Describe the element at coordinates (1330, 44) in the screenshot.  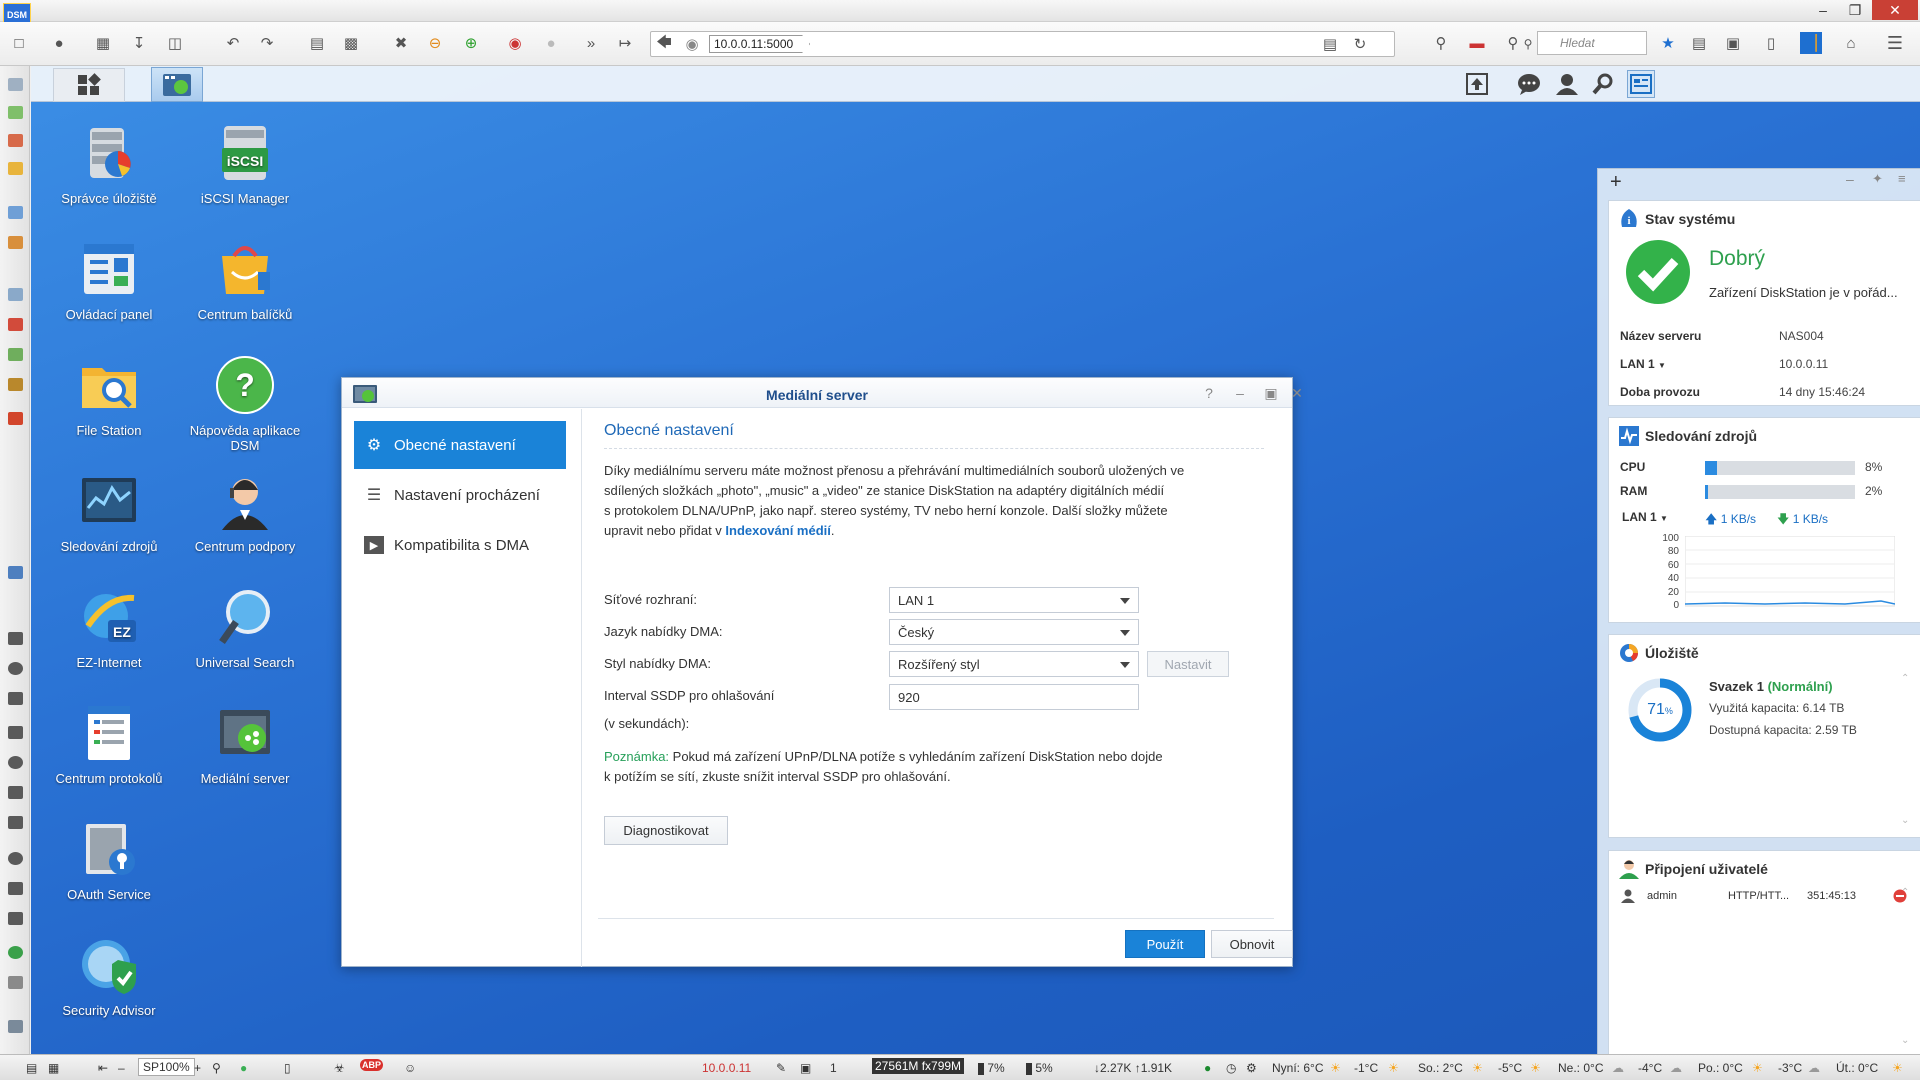
I see `reader-icon: ▤` at that location.